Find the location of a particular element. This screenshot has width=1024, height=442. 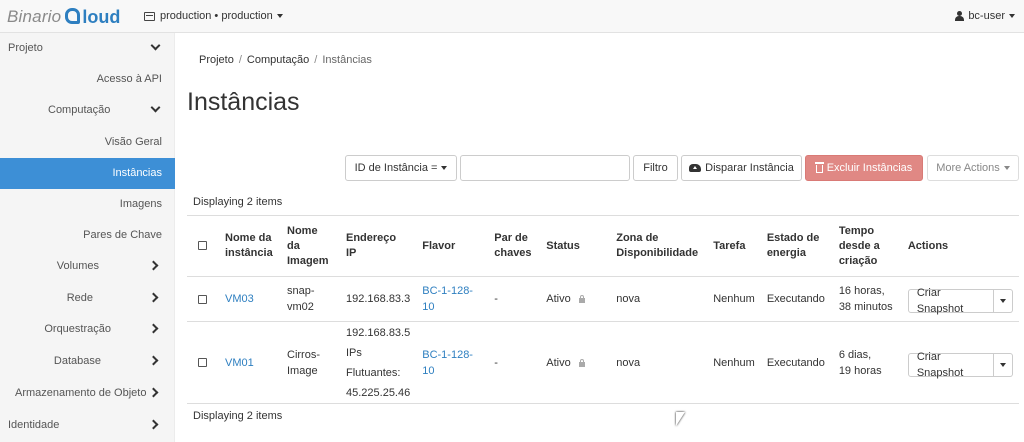

sidebar-item-label: Instâncias is located at coordinates (137, 173).